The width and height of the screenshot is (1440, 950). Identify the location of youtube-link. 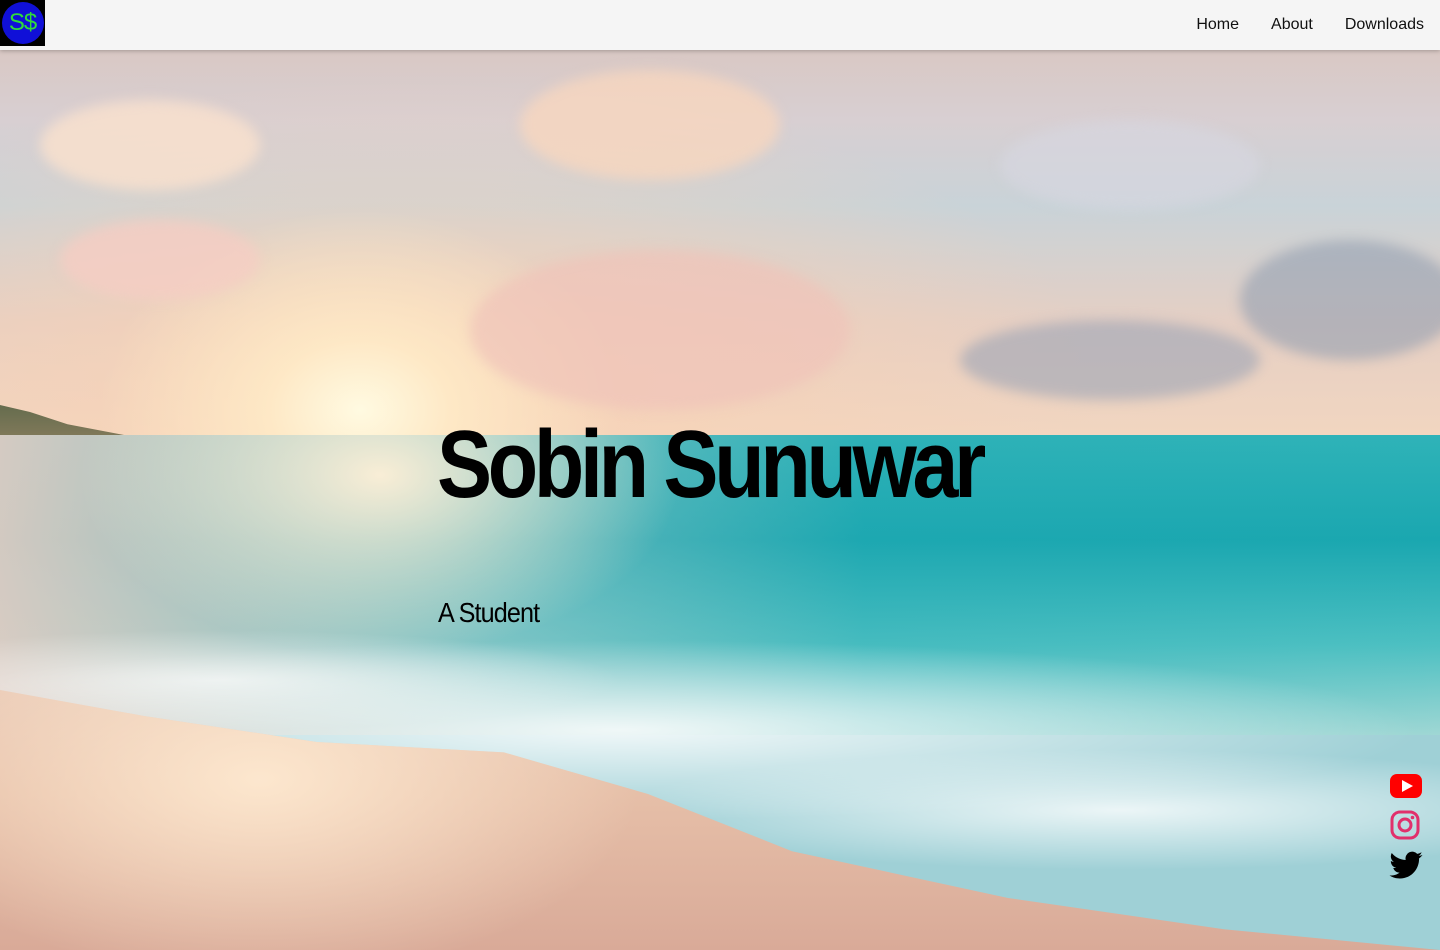
(1406, 786).